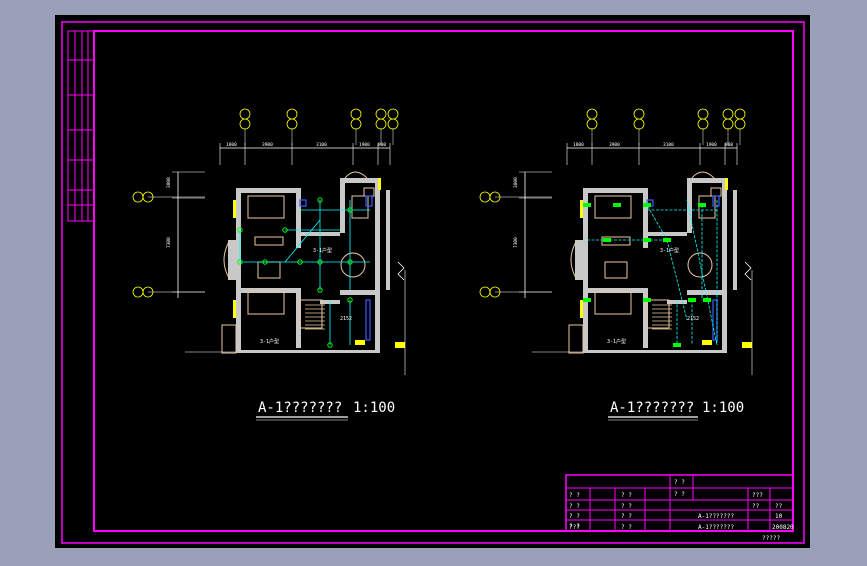  I want to click on sheet-number: 10, so click(779, 516).